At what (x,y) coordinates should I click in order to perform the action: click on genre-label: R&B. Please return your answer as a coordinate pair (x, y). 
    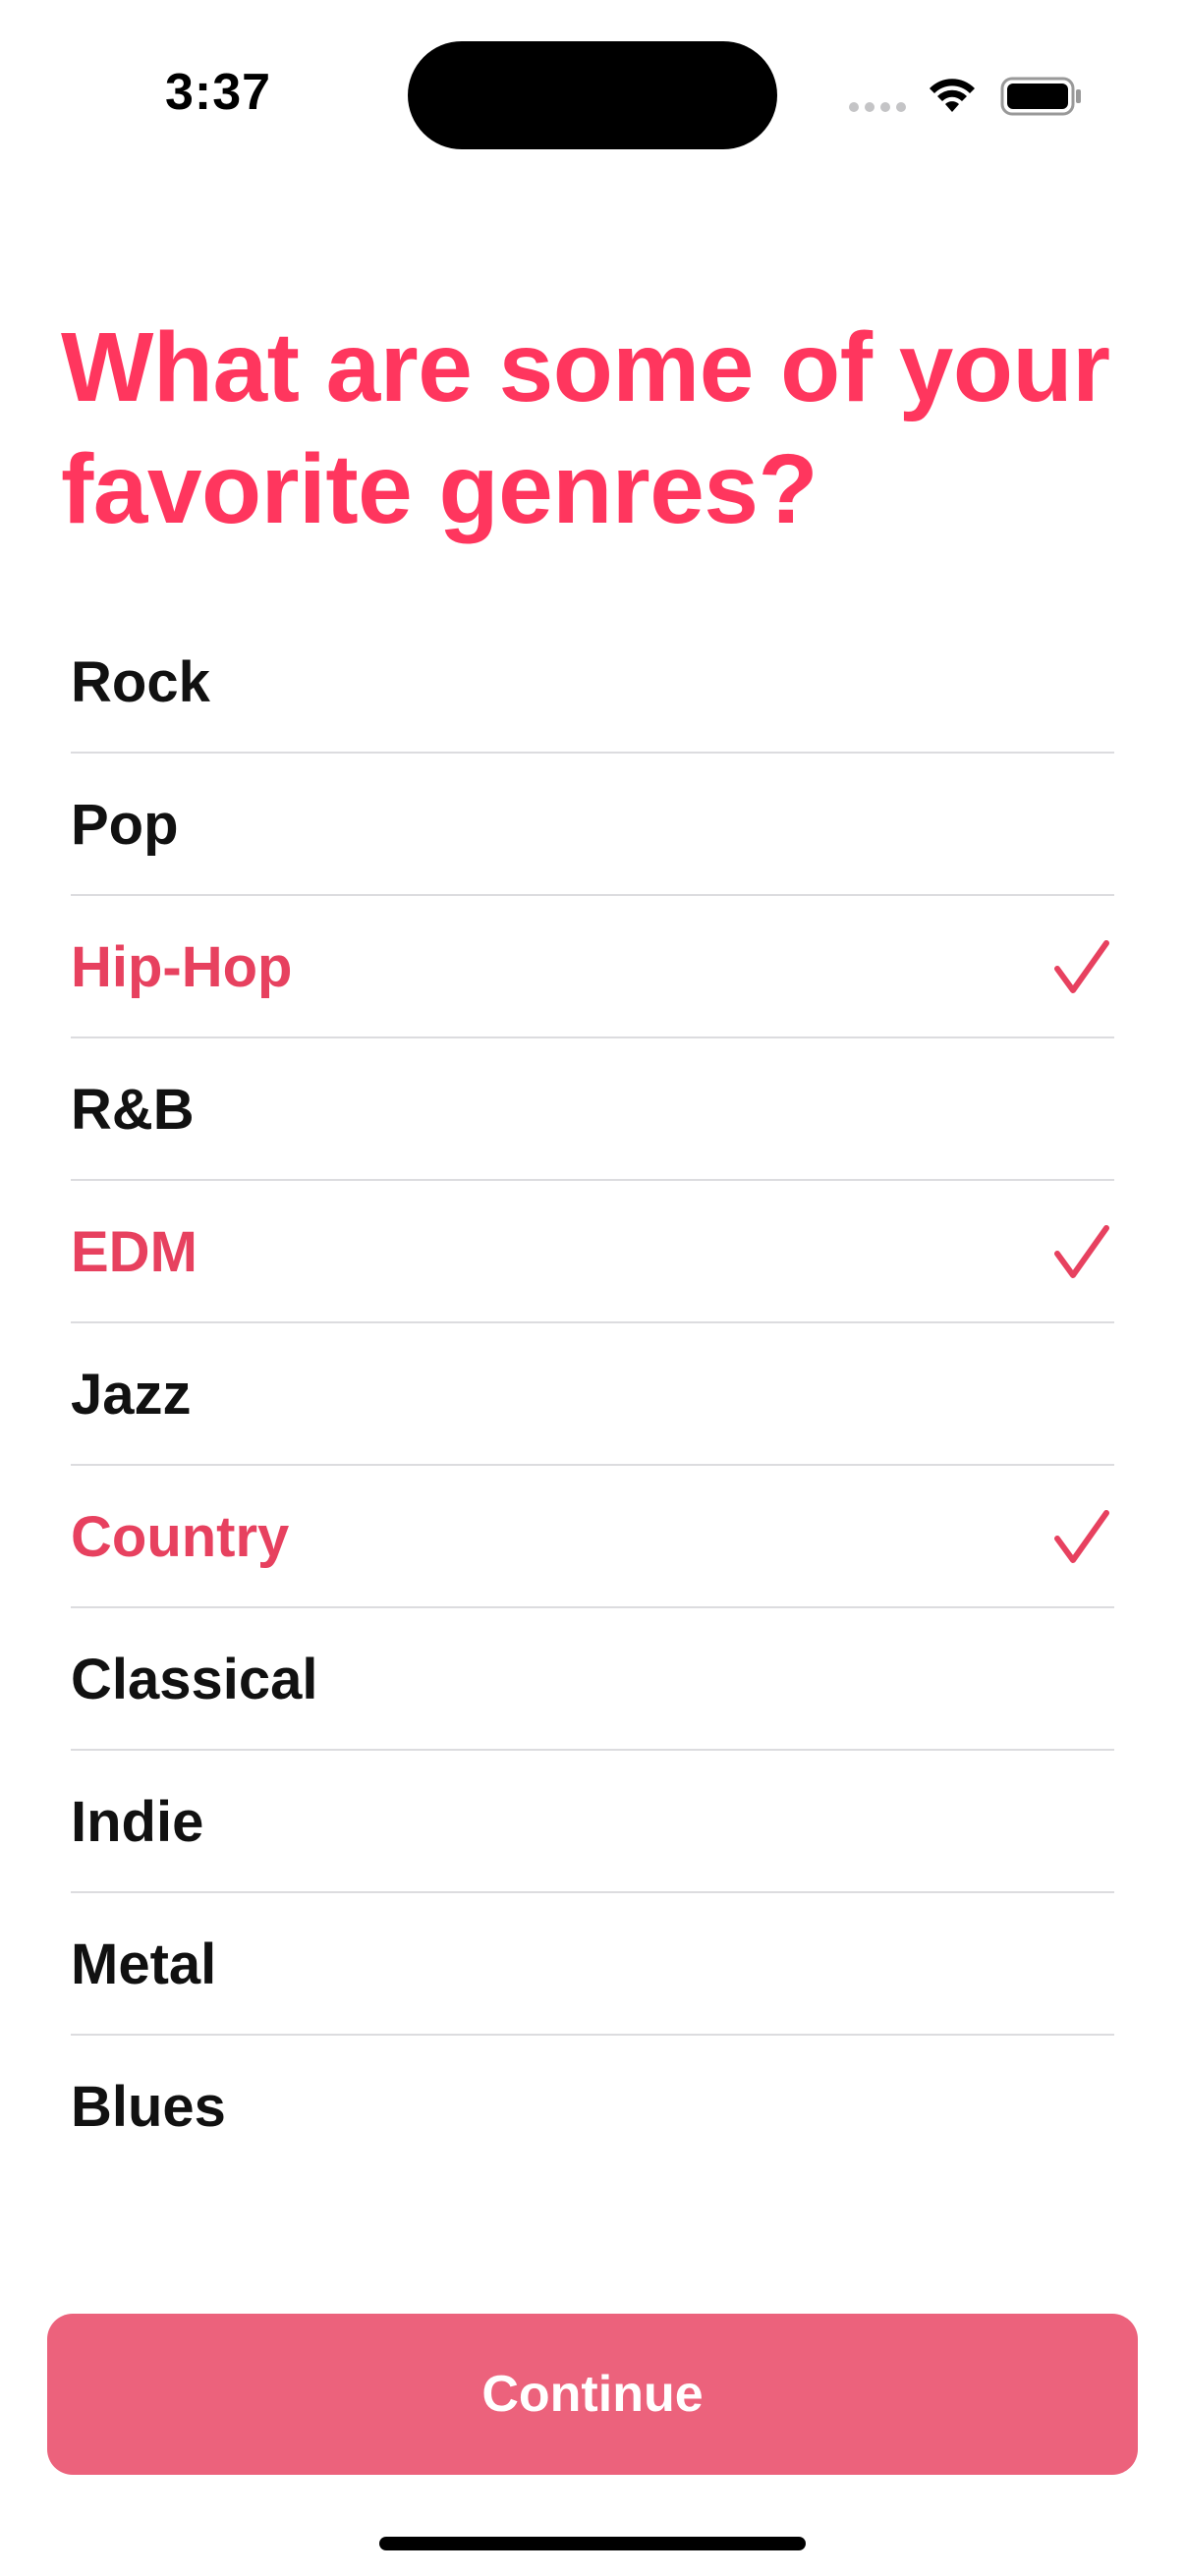
    Looking at the image, I should click on (133, 1110).